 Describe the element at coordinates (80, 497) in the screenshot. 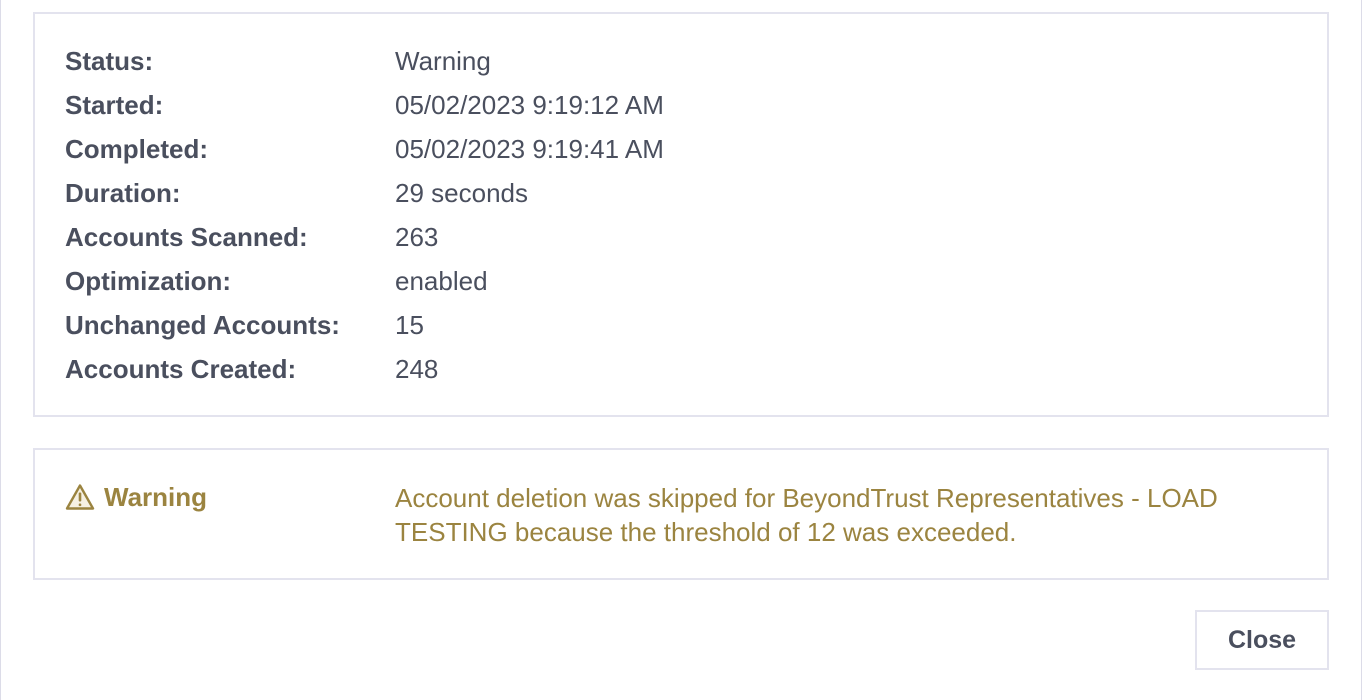

I see `warning-triangle-icon` at that location.